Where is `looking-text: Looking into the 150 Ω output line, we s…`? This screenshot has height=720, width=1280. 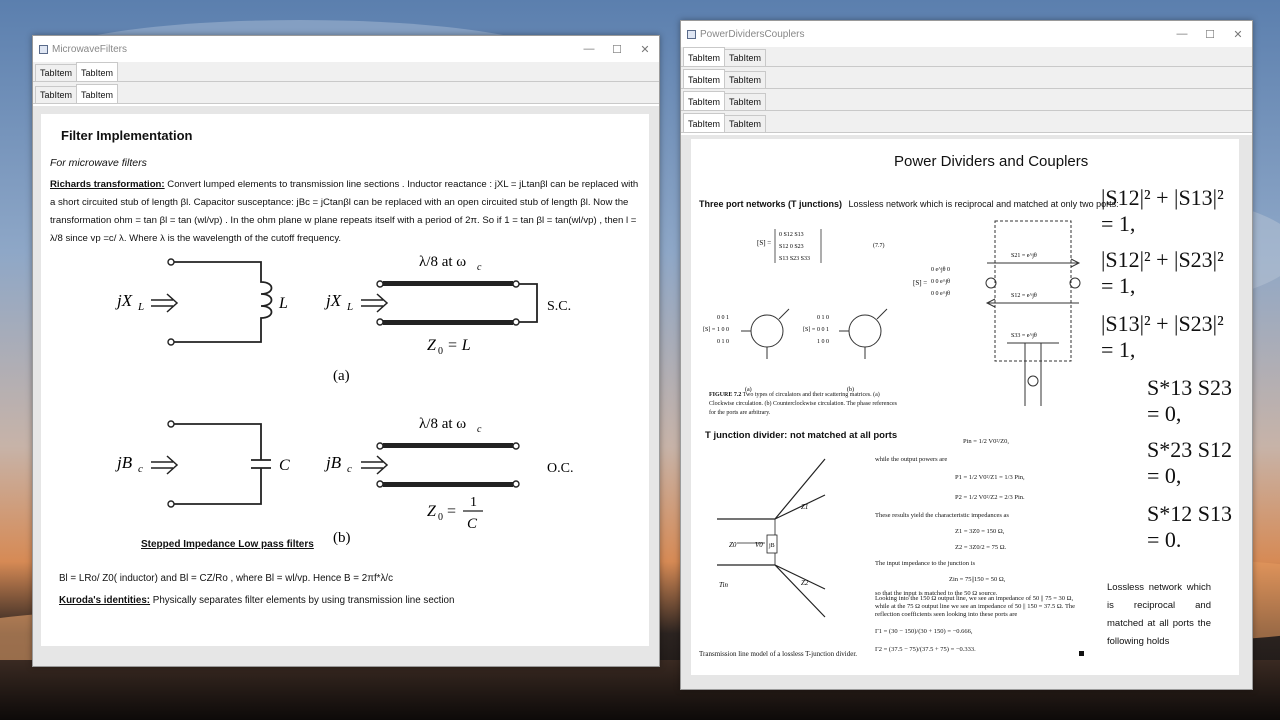 looking-text: Looking into the 150 Ω output line, we s… is located at coordinates (975, 606).